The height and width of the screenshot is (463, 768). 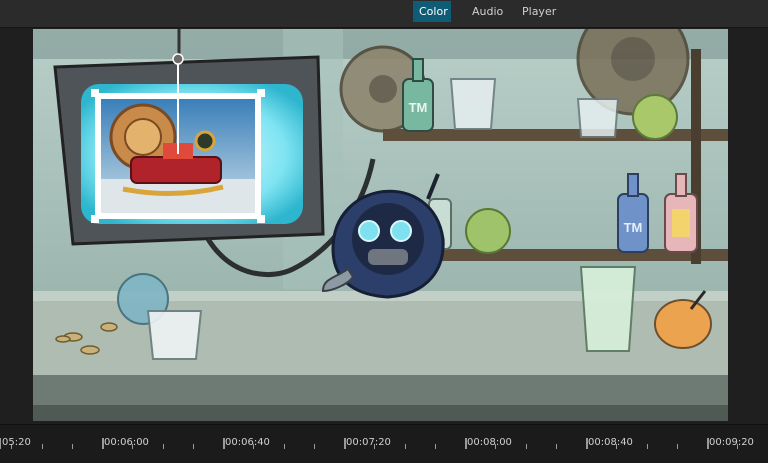 What do you see at coordinates (486, 11) in the screenshot?
I see `tab-audio: Audio` at bounding box center [486, 11].